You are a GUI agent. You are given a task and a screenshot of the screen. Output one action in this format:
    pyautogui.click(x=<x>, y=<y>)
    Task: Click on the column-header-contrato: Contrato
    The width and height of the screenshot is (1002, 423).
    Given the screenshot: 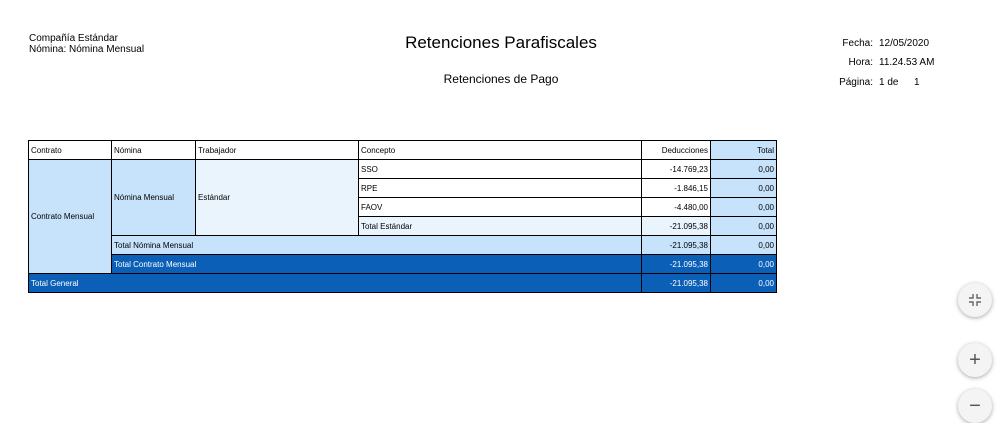 What is the action you would take?
    pyautogui.click(x=70, y=150)
    